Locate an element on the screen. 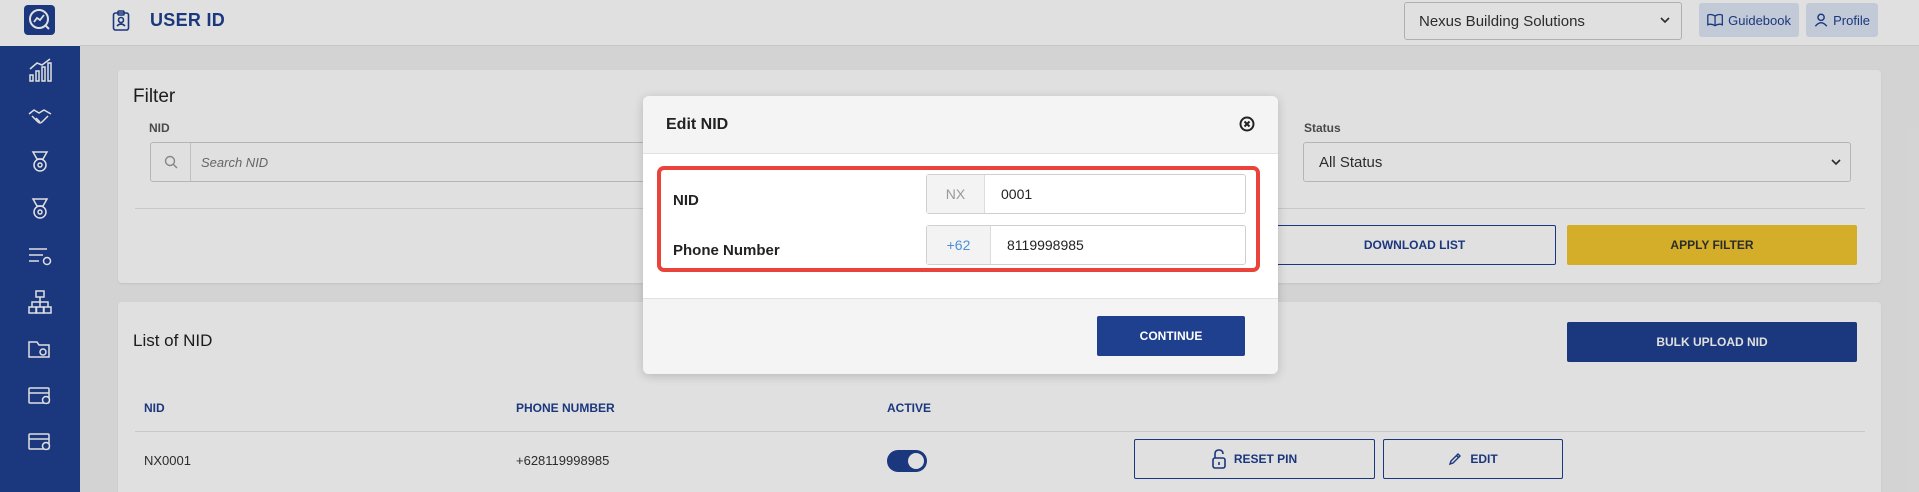 Image resolution: width=1919 pixels, height=492 pixels. phone-prefix: +62 is located at coordinates (959, 245).